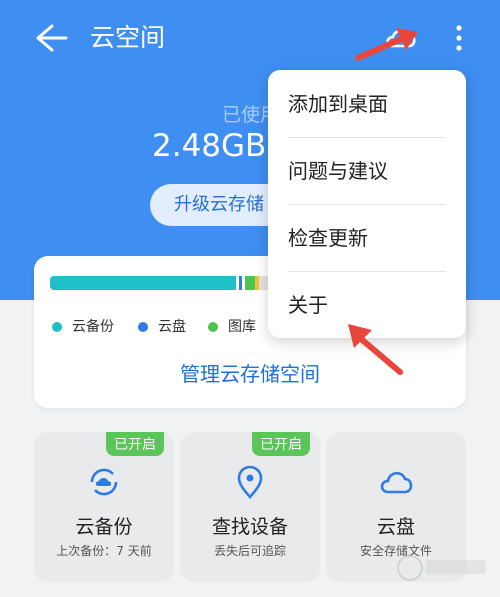 The width and height of the screenshot is (500, 597). Describe the element at coordinates (367, 238) in the screenshot. I see `menu-item-check-update: 检查更新` at that location.